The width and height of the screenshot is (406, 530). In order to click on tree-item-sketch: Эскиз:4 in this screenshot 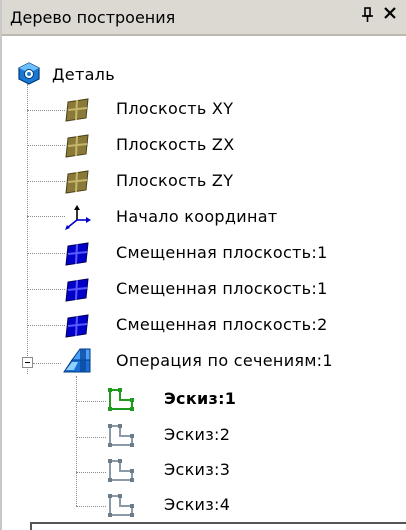, I will do `click(206, 505)`.